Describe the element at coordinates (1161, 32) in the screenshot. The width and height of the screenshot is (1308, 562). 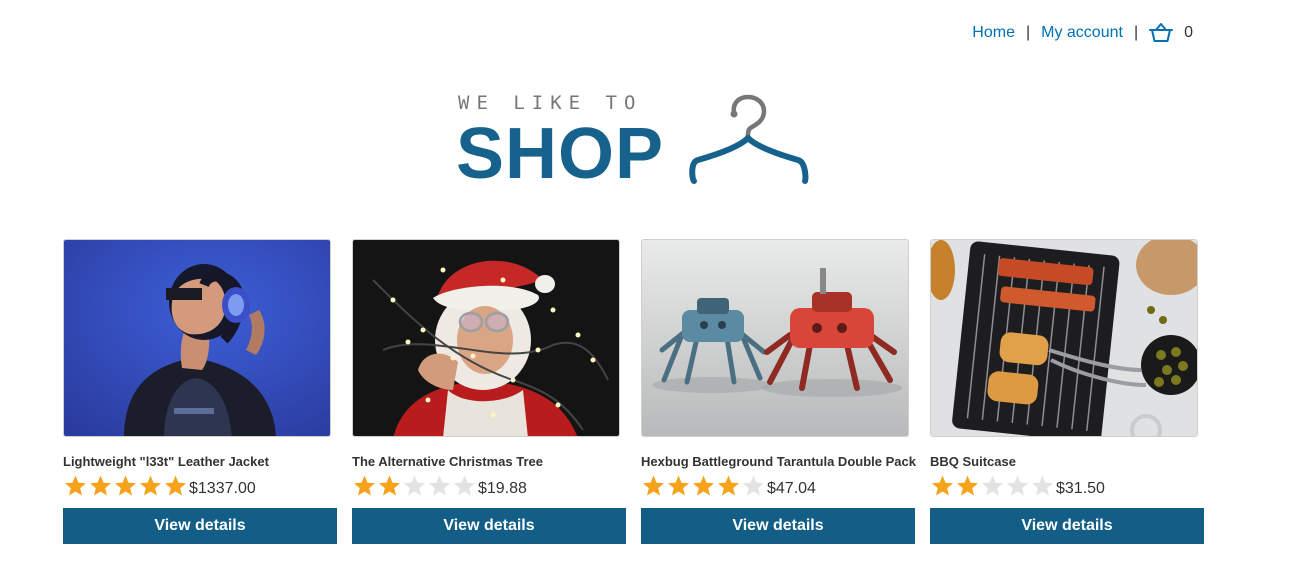
I see `basket-icon` at that location.